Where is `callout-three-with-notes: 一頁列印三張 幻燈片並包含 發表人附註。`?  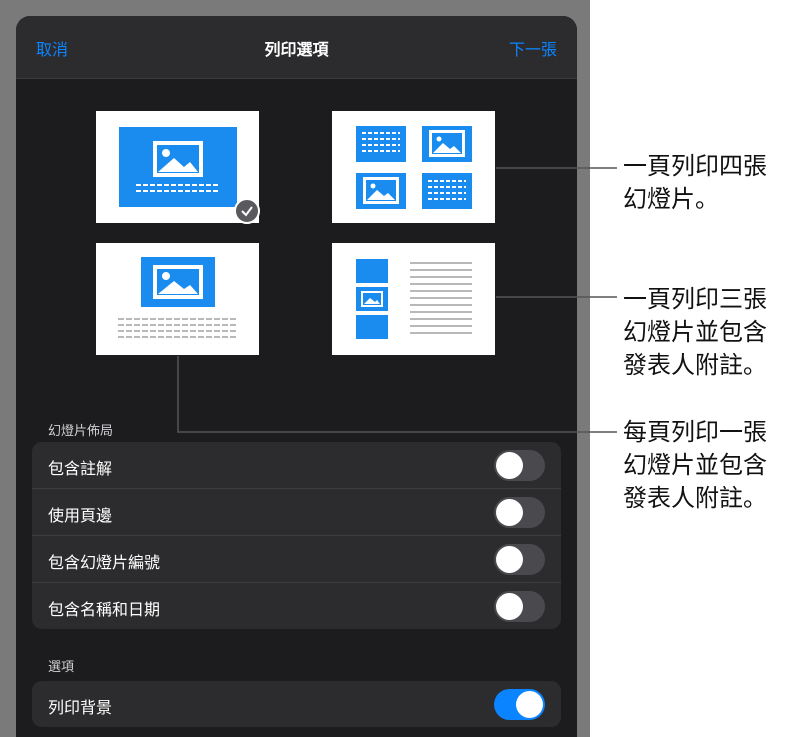 callout-three-with-notes: 一頁列印三張 幻燈片並包含 發表人附註。 is located at coordinates (695, 332).